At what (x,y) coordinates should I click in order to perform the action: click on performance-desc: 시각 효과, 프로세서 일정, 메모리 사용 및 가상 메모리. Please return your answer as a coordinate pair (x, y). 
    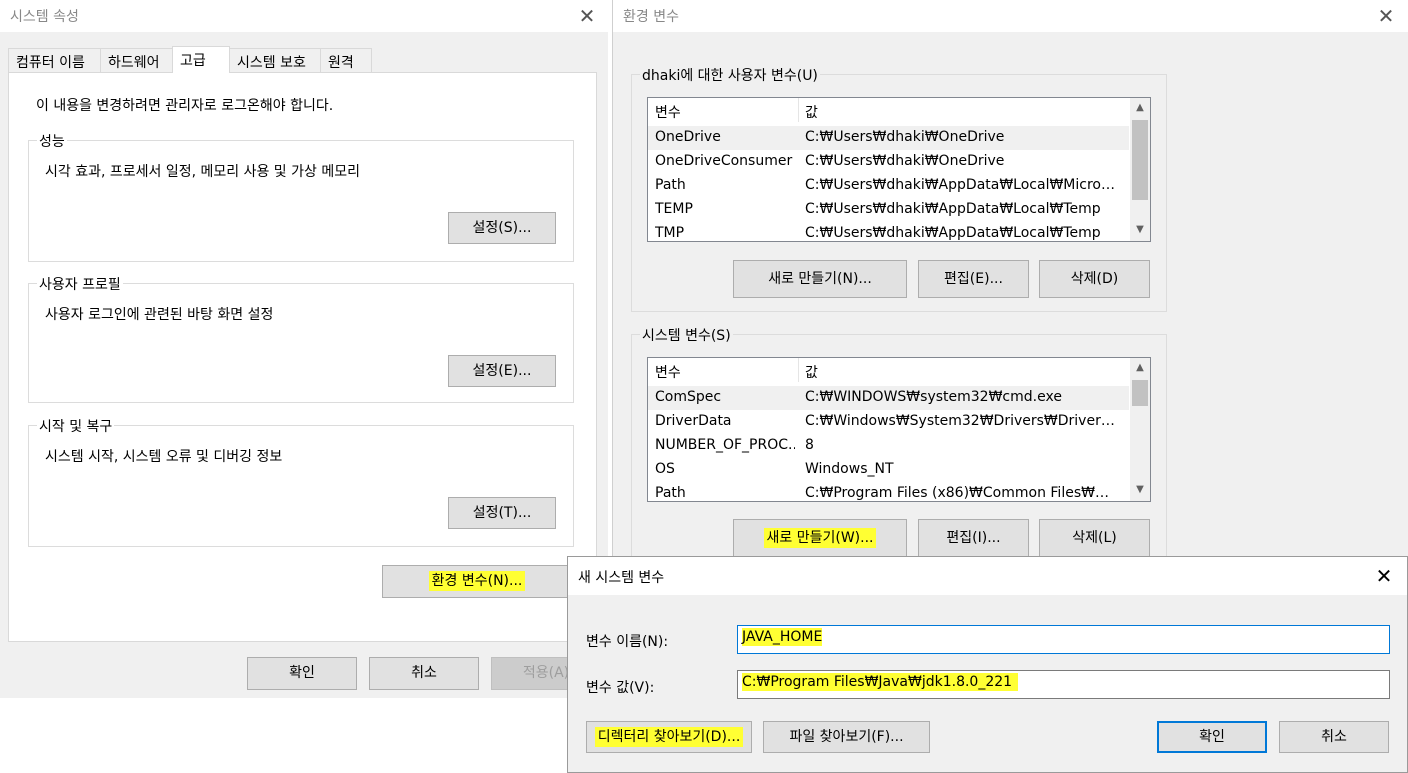
    Looking at the image, I should click on (202, 172).